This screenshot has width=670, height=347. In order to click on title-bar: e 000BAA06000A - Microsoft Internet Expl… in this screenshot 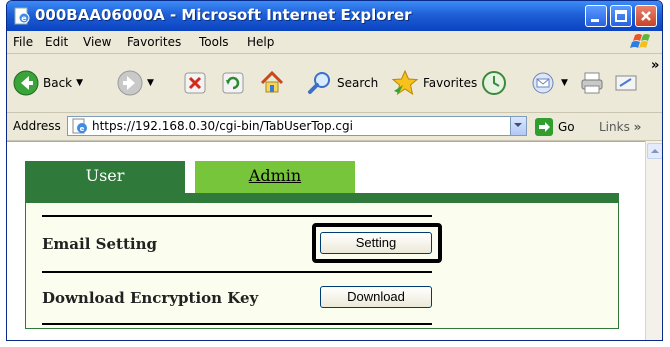, I will do `click(334, 16)`.